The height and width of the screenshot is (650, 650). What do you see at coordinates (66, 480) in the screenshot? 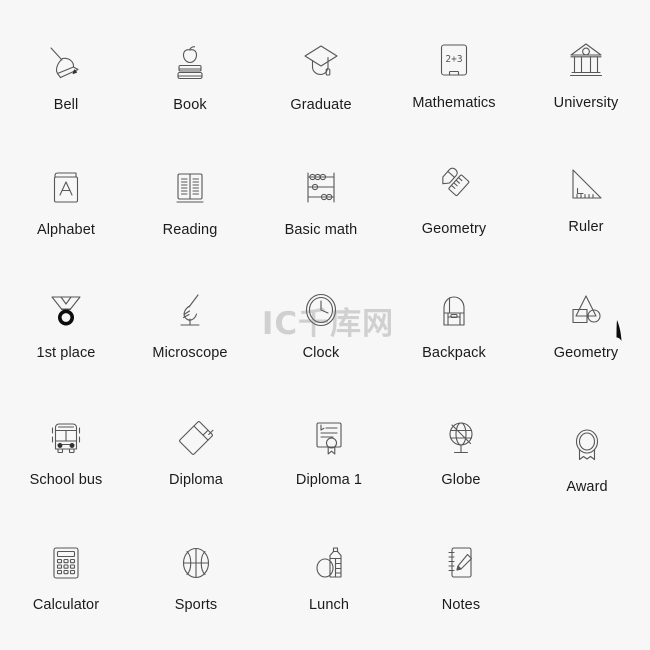
I see `icon-label: School bus` at bounding box center [66, 480].